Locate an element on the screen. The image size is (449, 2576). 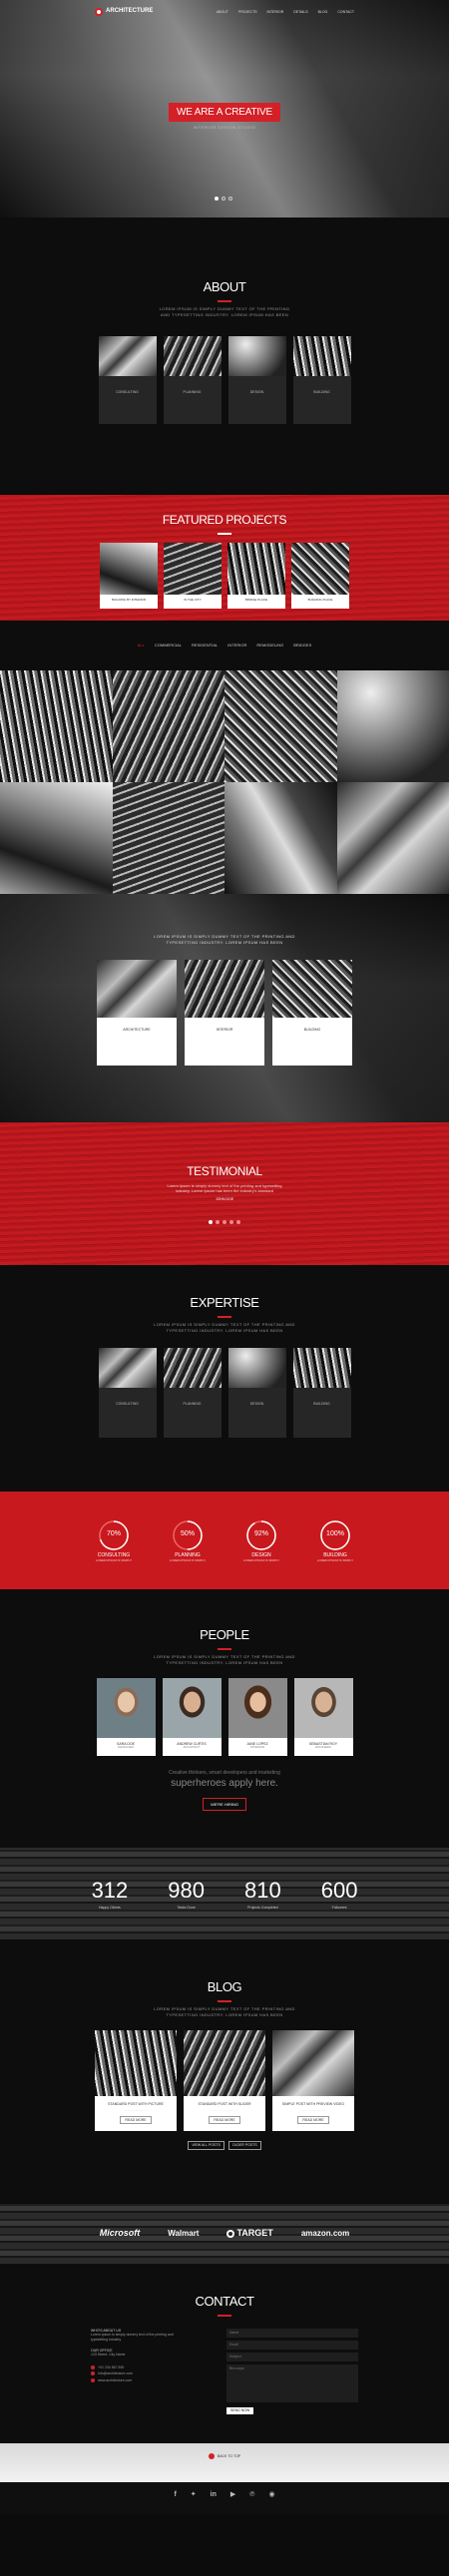
client-logo-target: TARGET is located at coordinates (249, 2234).